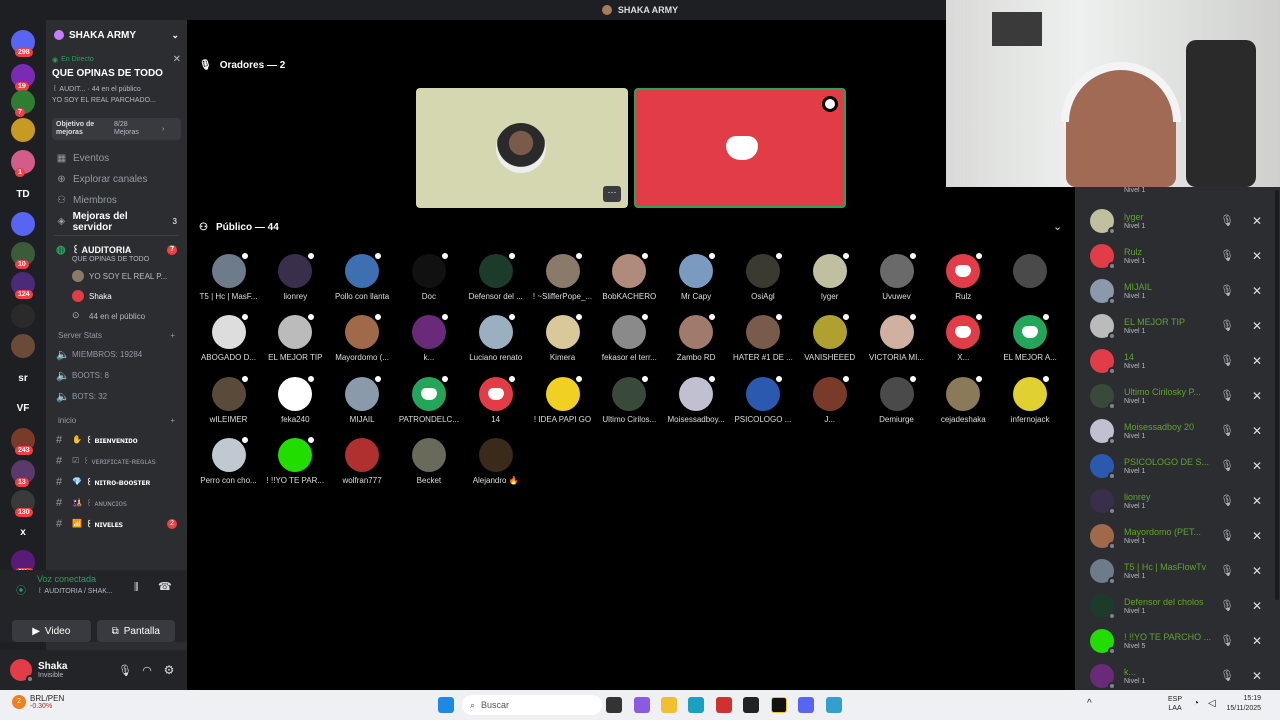 The width and height of the screenshot is (1280, 720). I want to click on clock: 15:19 15/11/2025, so click(1243, 704).